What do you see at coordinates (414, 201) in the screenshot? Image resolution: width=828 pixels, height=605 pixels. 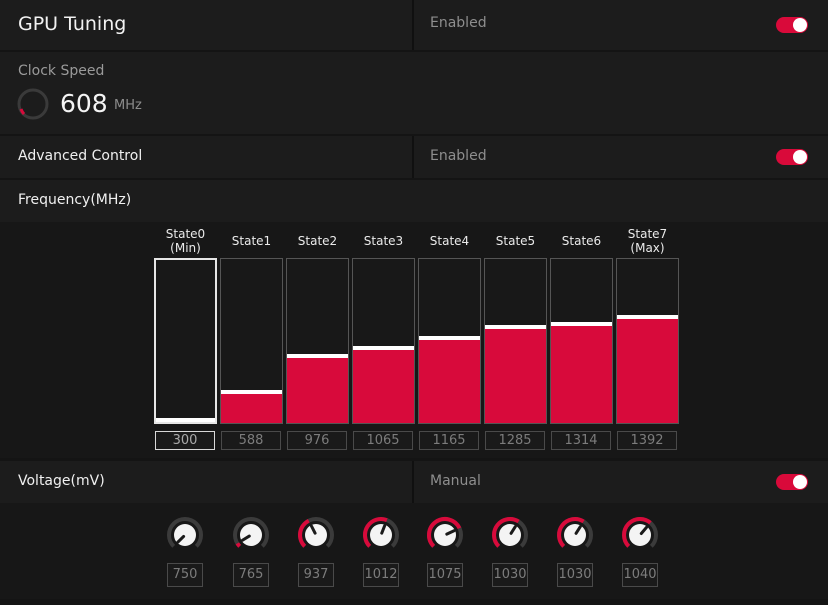 I see `frequency-header: Frequency(MHz)` at bounding box center [414, 201].